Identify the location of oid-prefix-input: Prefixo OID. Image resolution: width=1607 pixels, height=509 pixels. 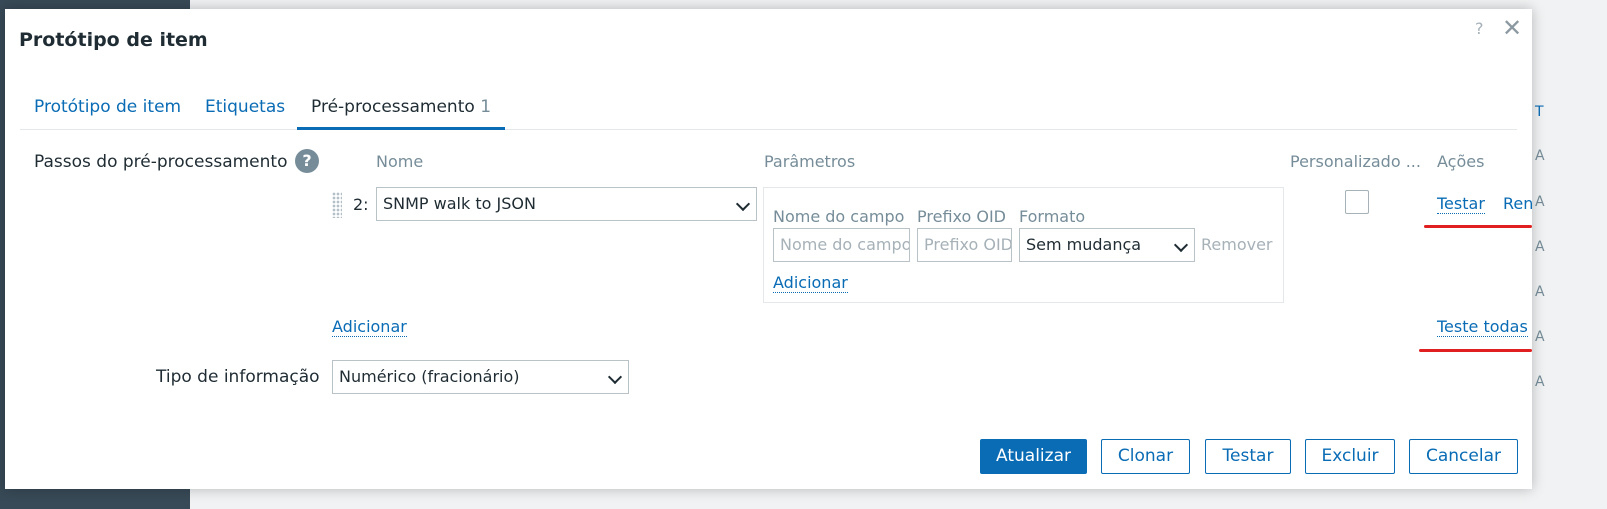
(964, 245).